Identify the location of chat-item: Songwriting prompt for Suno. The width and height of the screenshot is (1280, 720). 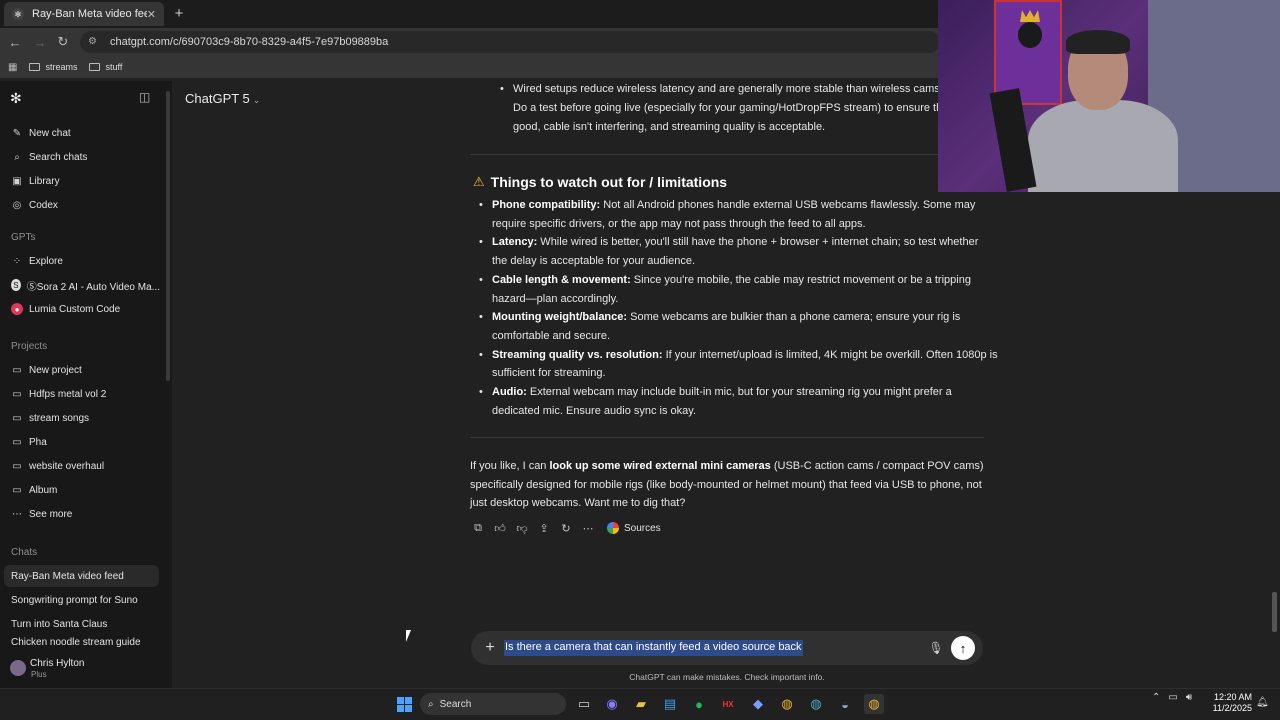
(80, 600).